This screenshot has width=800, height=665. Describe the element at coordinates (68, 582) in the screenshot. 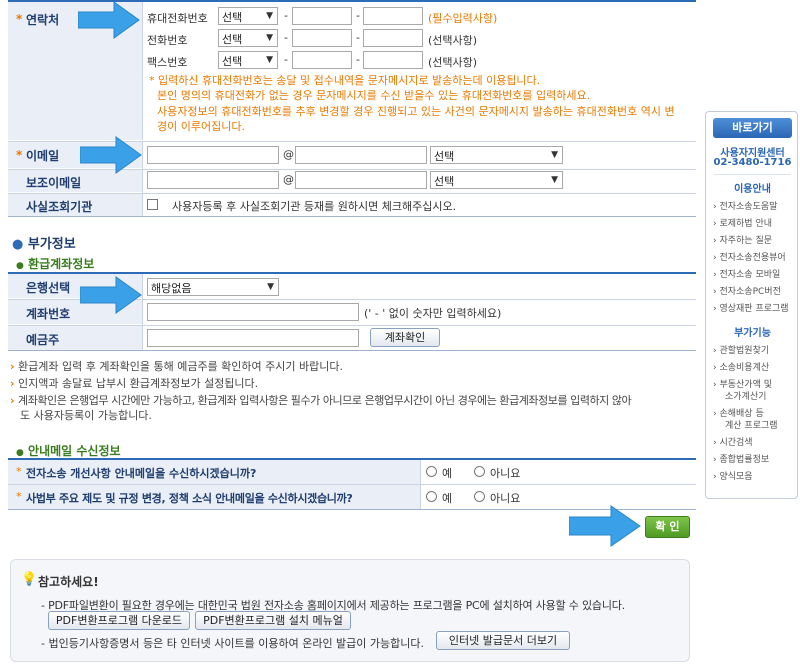

I see `notice-title: 참고하세요!` at that location.